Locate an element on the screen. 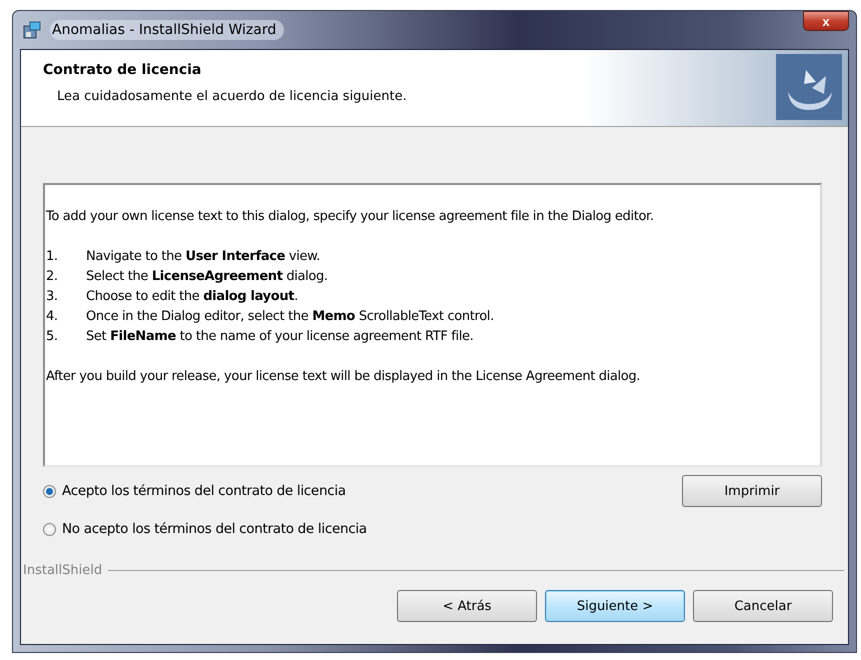 This screenshot has height=660, width=861. print-button: Imprimir is located at coordinates (752, 491).